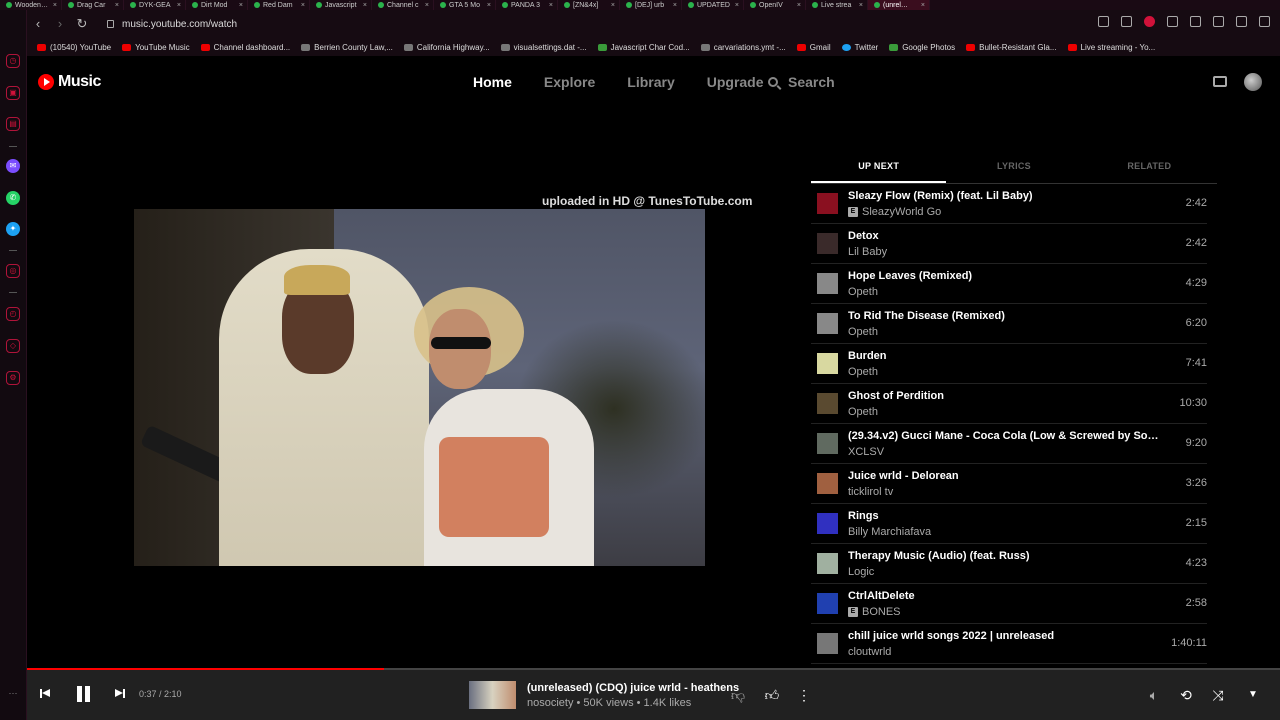 The height and width of the screenshot is (720, 1280). I want to click on heart-icon, so click(1195, 21).